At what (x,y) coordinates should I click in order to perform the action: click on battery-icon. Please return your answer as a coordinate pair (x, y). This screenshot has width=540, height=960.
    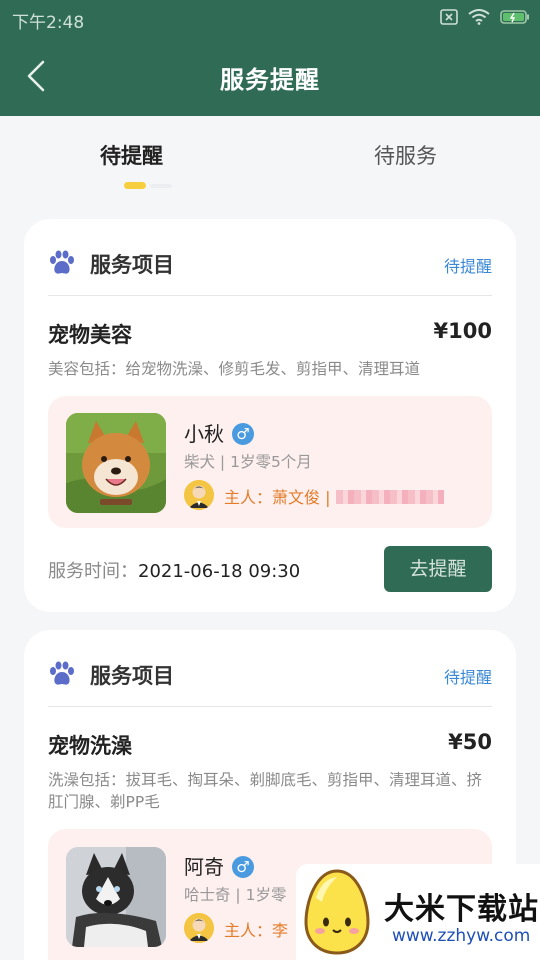
    Looking at the image, I should click on (515, 19).